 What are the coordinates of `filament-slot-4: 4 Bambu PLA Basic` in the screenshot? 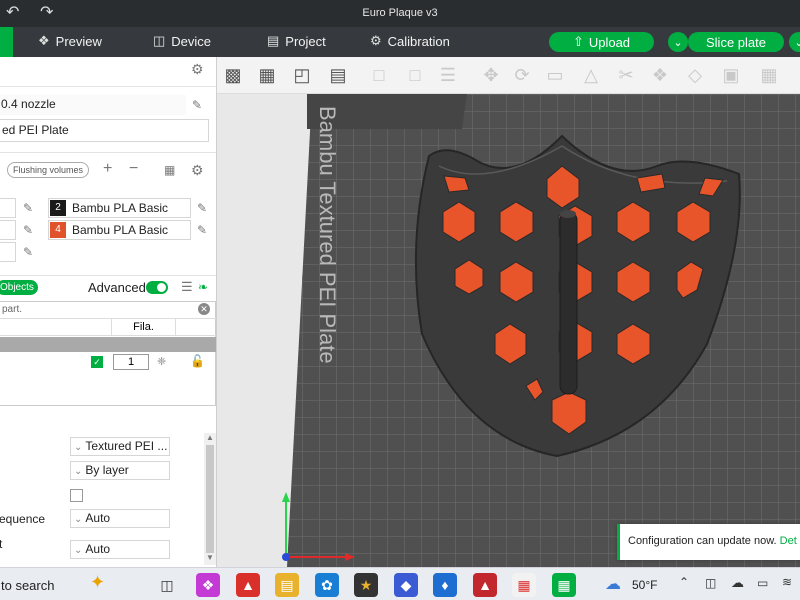 It's located at (119, 230).